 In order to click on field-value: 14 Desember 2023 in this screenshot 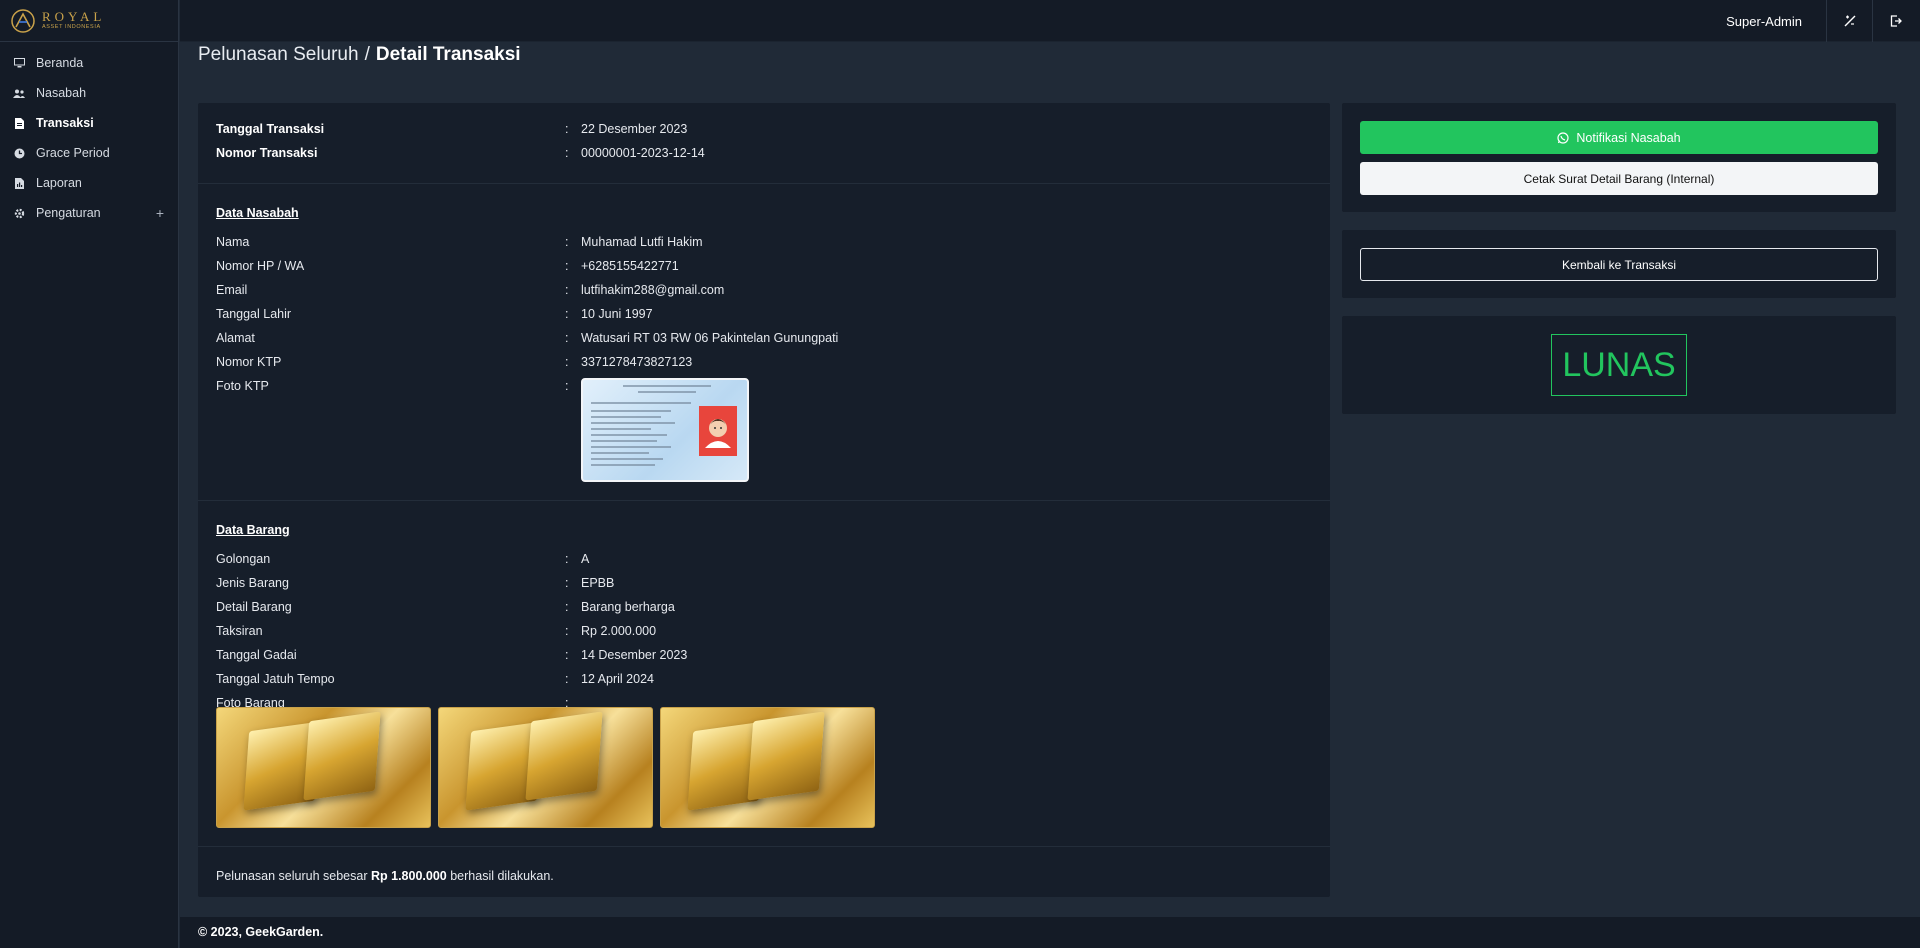, I will do `click(634, 655)`.